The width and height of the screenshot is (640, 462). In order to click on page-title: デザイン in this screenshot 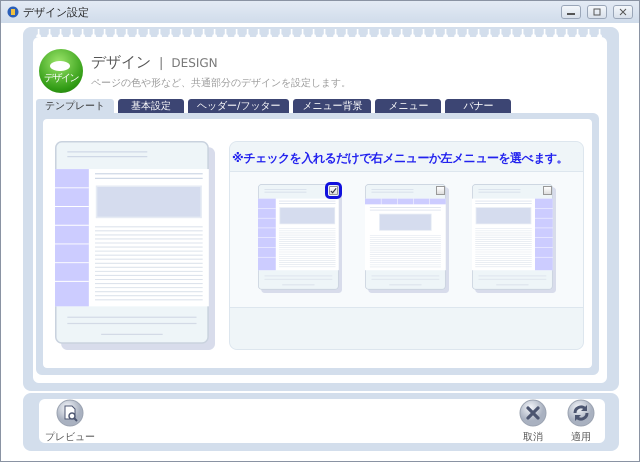, I will do `click(121, 62)`.